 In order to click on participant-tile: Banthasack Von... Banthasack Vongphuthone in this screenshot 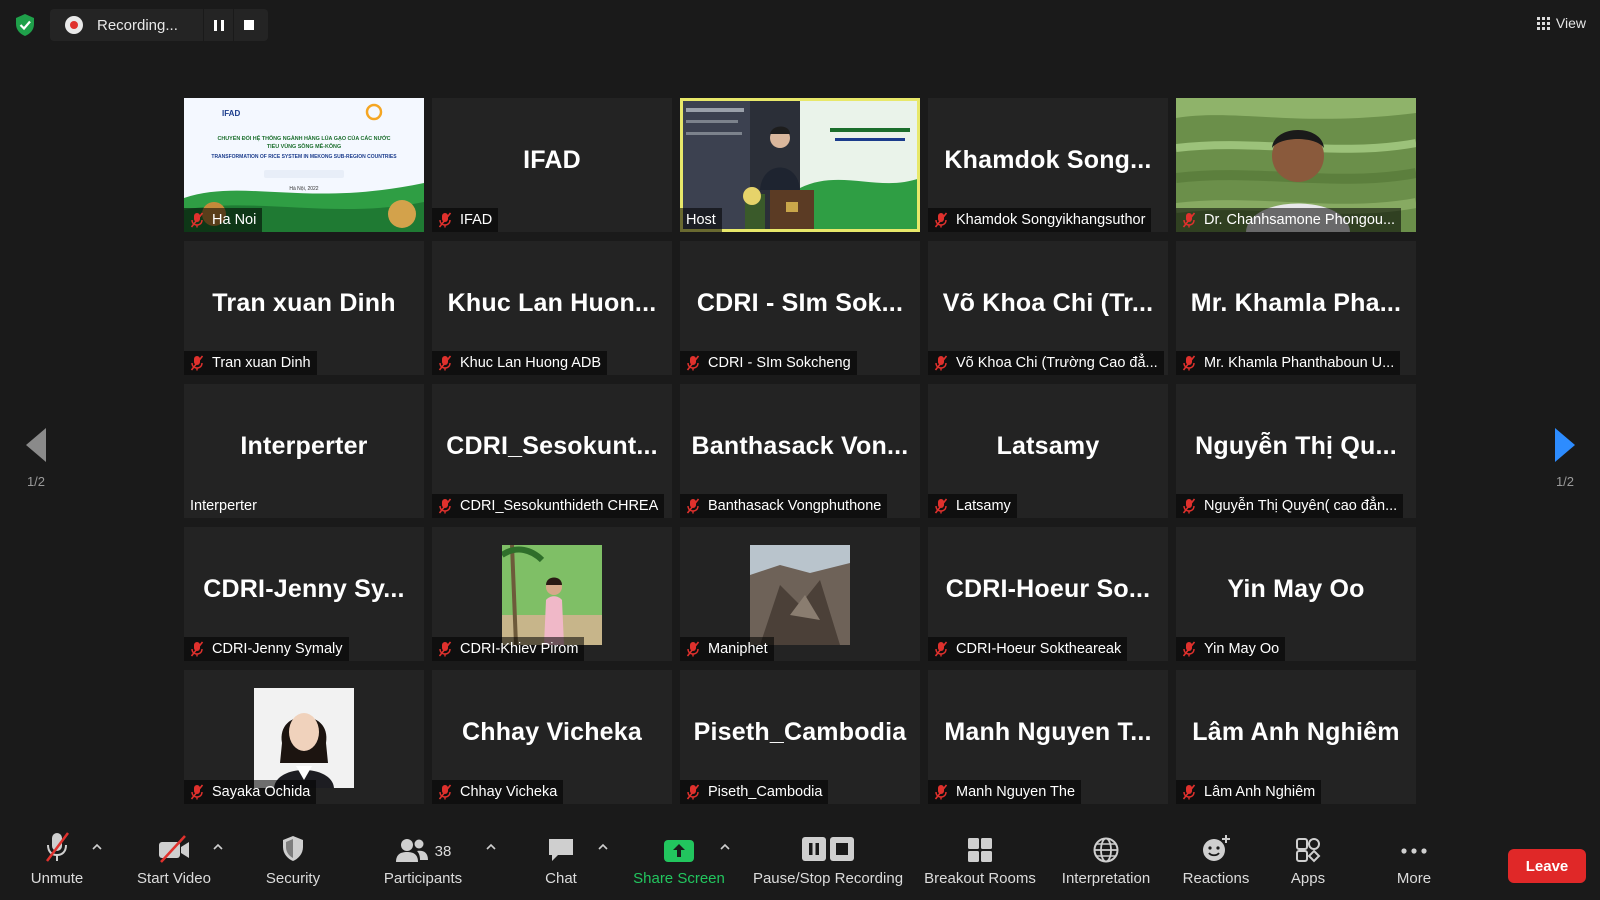, I will do `click(800, 451)`.